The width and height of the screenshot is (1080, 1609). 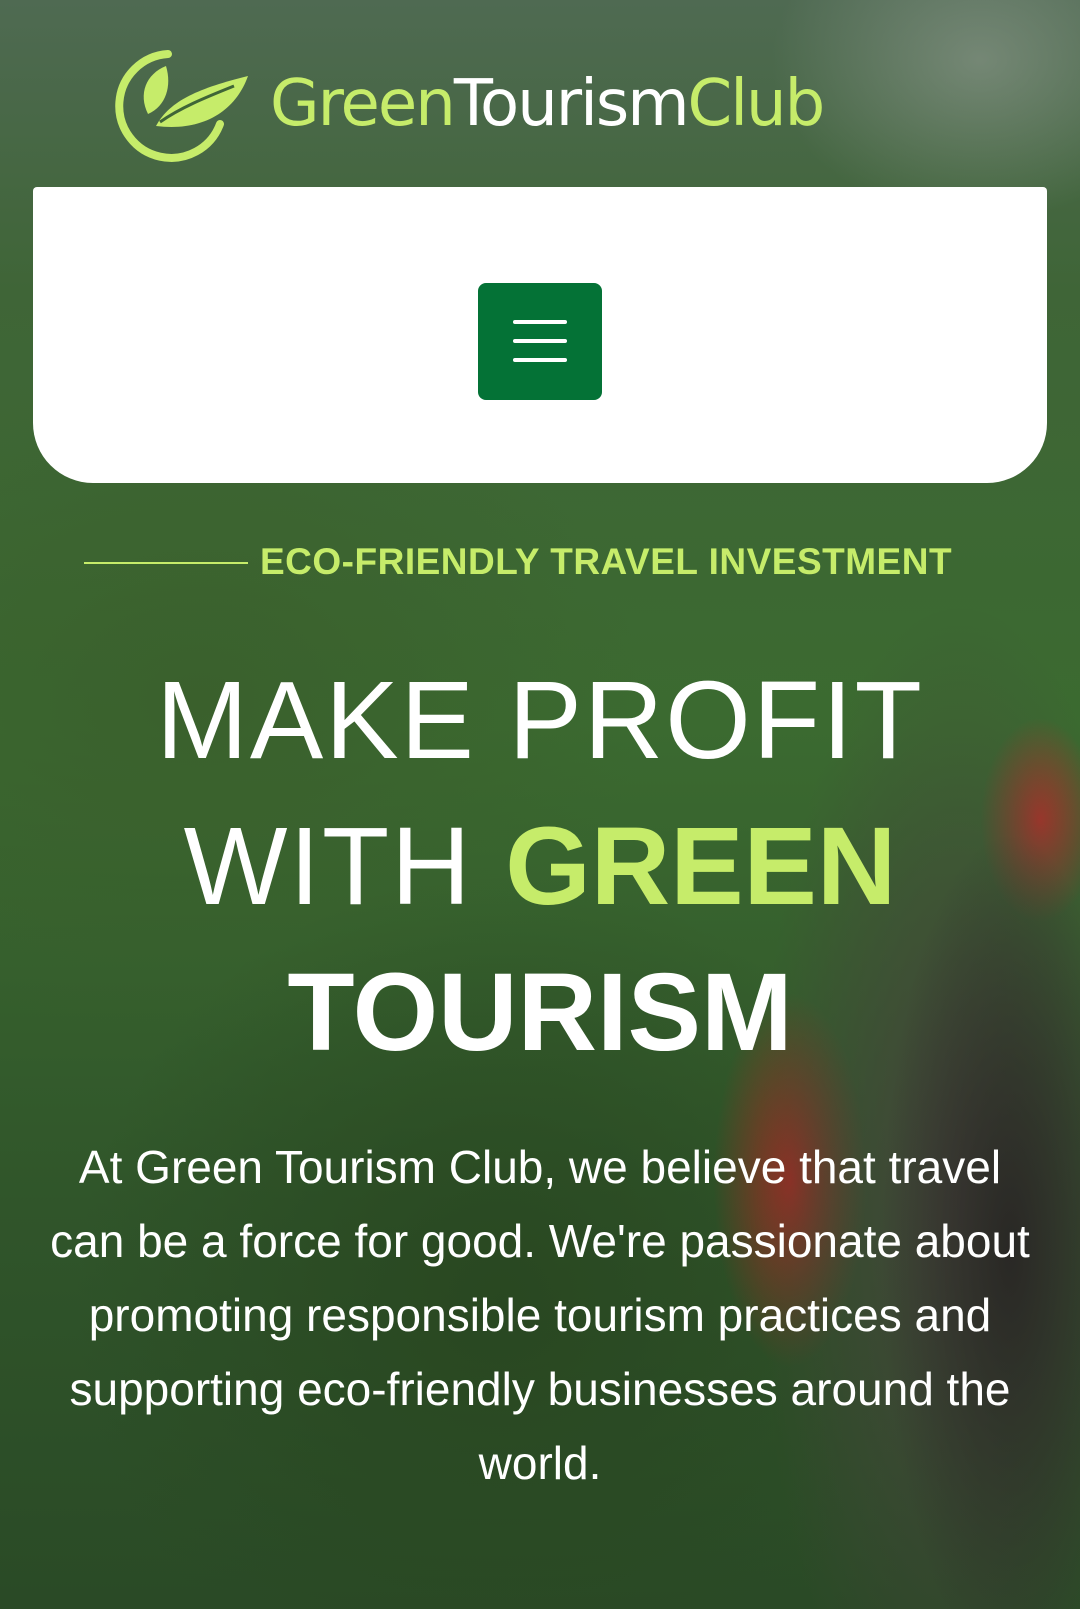 I want to click on site-logo: GreenTourismClub, so click(x=508, y=104).